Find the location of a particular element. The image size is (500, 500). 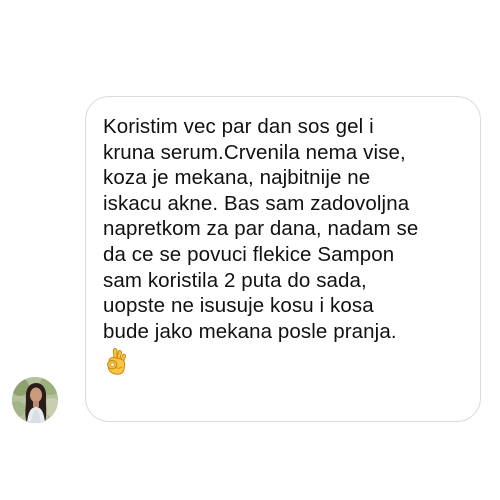

message-line: kruna serum.Crvenila nema vise, is located at coordinates (254, 152).